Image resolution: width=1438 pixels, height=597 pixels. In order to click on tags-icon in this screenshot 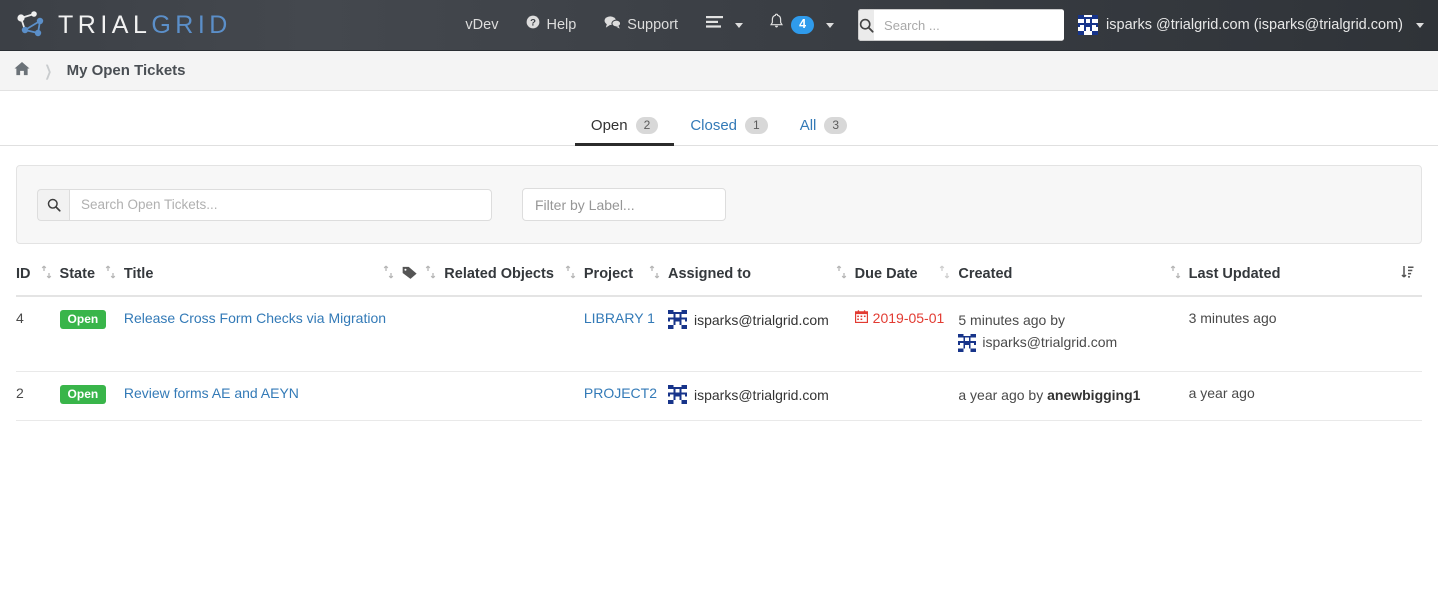, I will do `click(410, 274)`.